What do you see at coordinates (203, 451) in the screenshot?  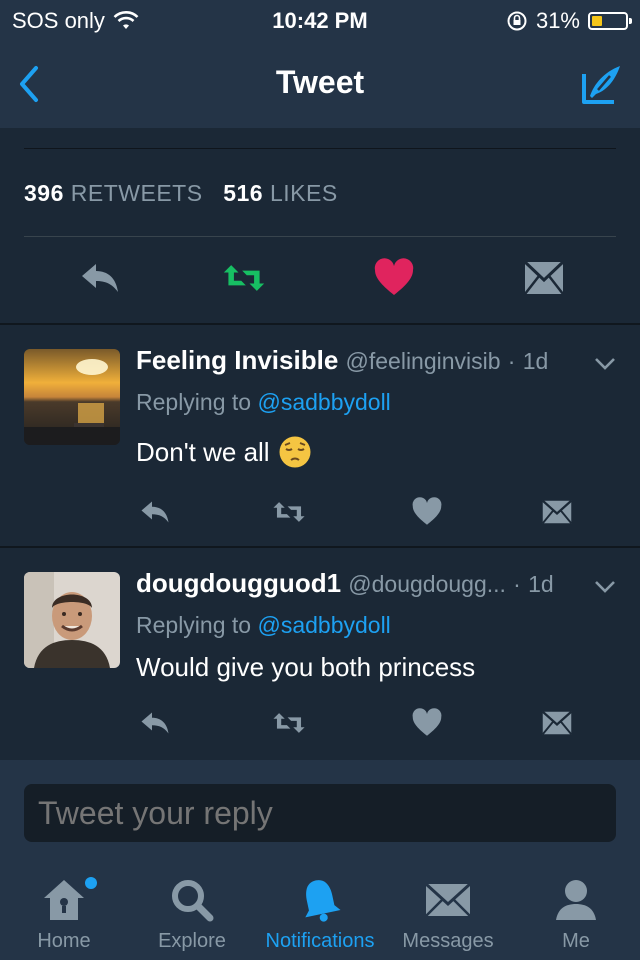 I see `tweet-text-content: Don't we all` at bounding box center [203, 451].